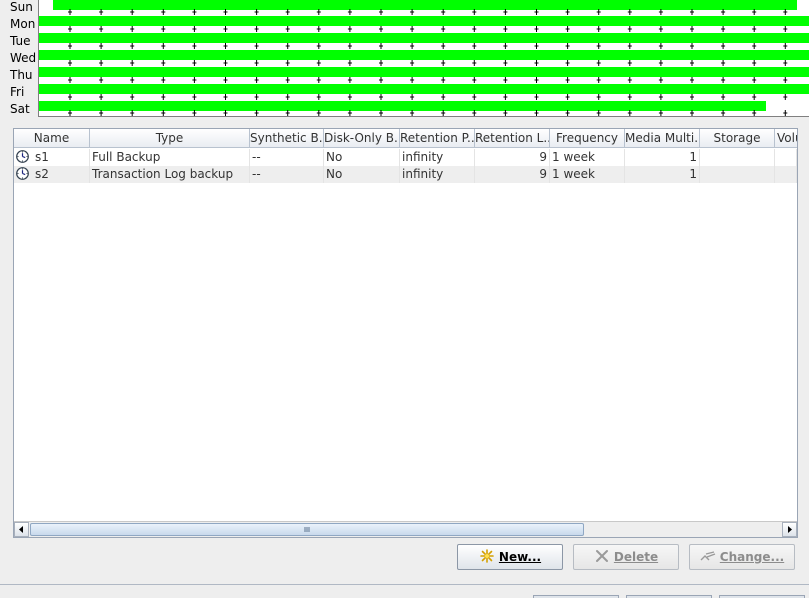 This screenshot has width=809, height=598. What do you see at coordinates (42, 157) in the screenshot?
I see `schedule-name: s1` at bounding box center [42, 157].